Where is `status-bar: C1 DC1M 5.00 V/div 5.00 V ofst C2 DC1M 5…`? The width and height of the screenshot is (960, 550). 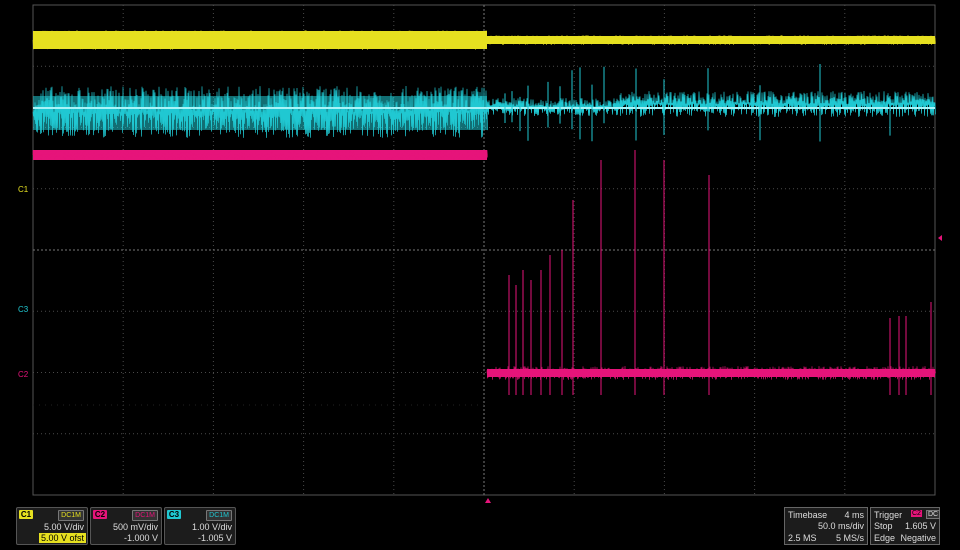
status-bar: C1 DC1M 5.00 V/div 5.00 V ofst C2 DC1M 5… is located at coordinates (480, 527).